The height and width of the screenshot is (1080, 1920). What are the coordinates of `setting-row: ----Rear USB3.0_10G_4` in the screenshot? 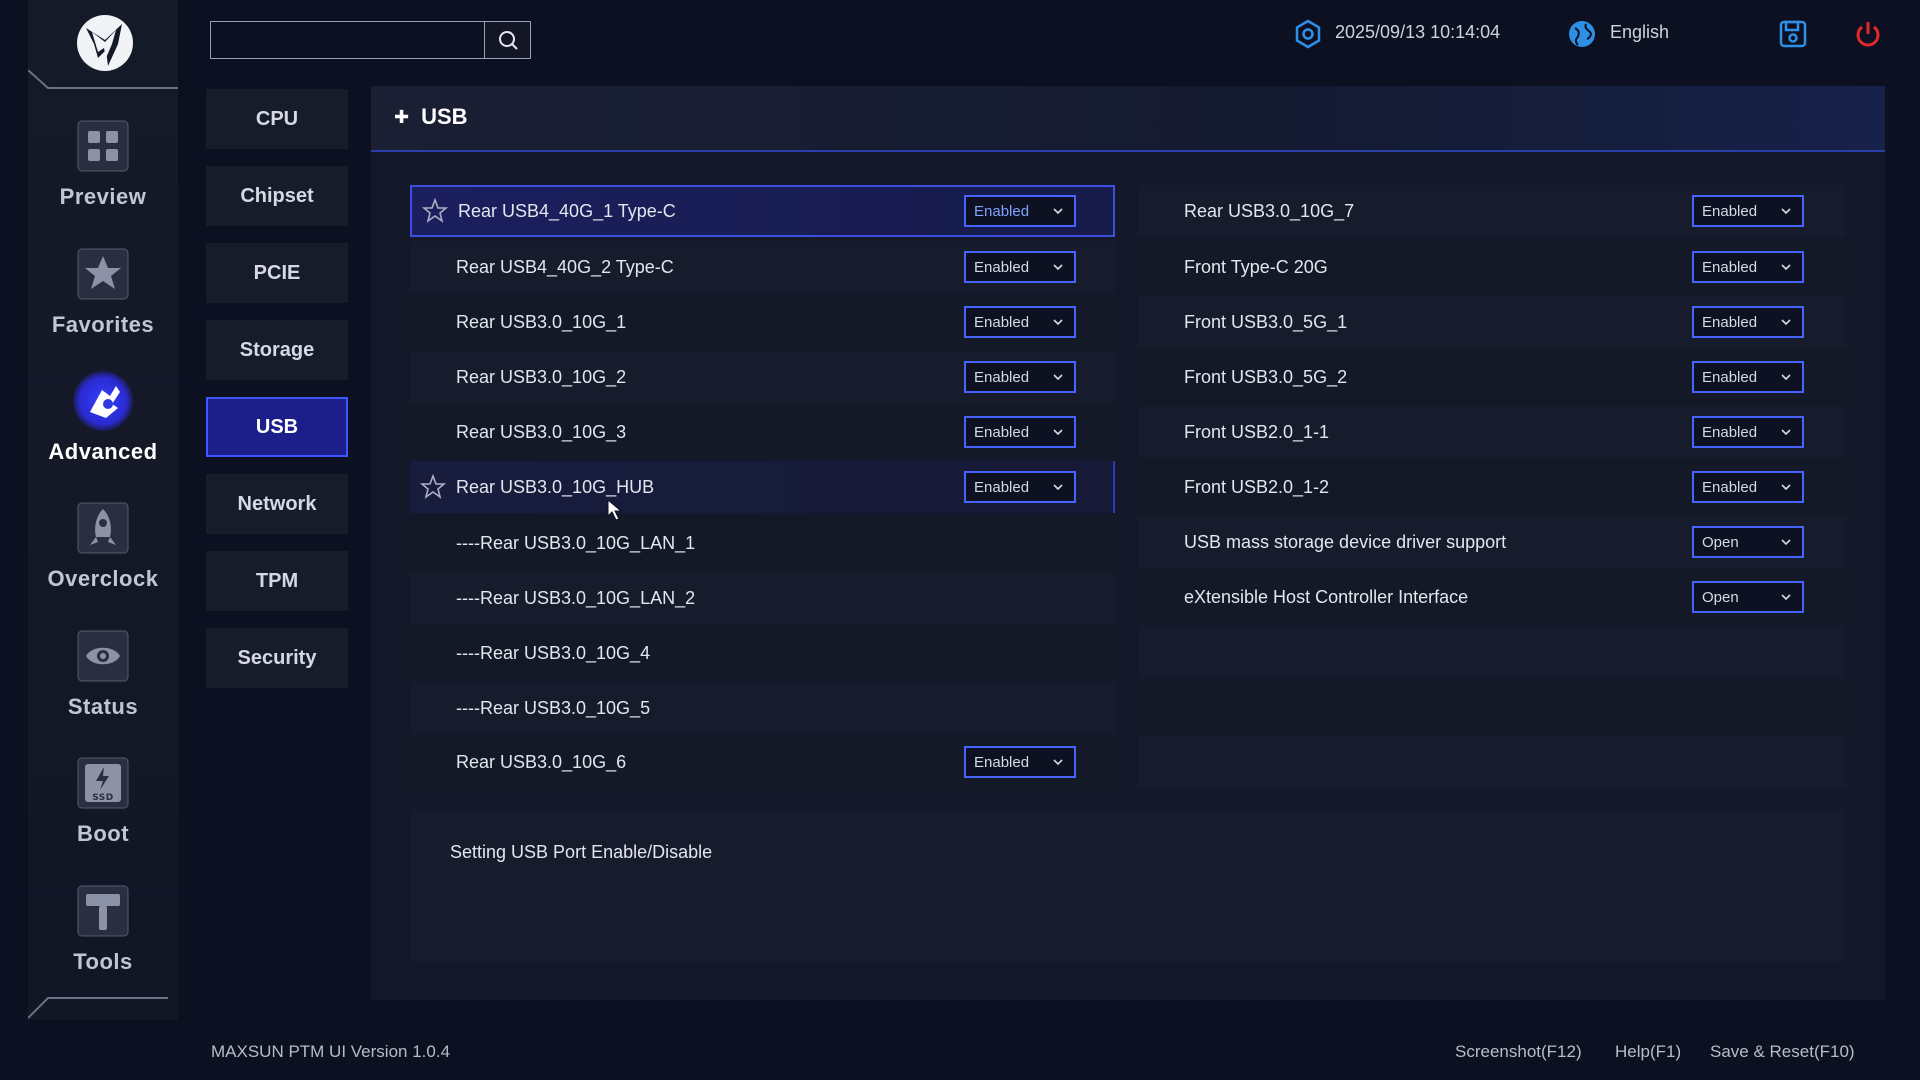 It's located at (762, 653).